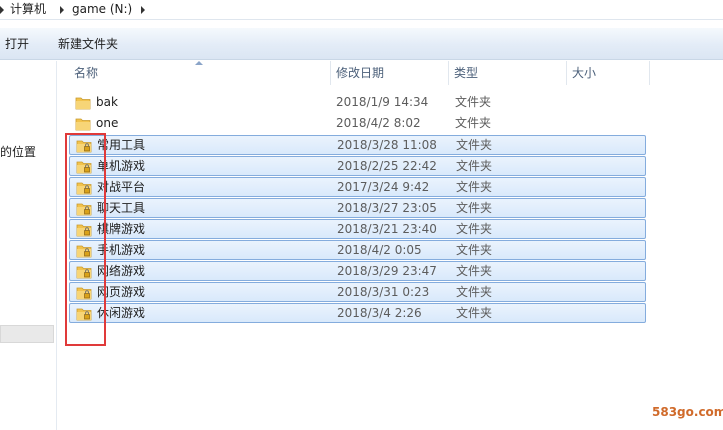 The width and height of the screenshot is (723, 430). I want to click on file-modified-date: 2018/3/28 11:08, so click(387, 145).